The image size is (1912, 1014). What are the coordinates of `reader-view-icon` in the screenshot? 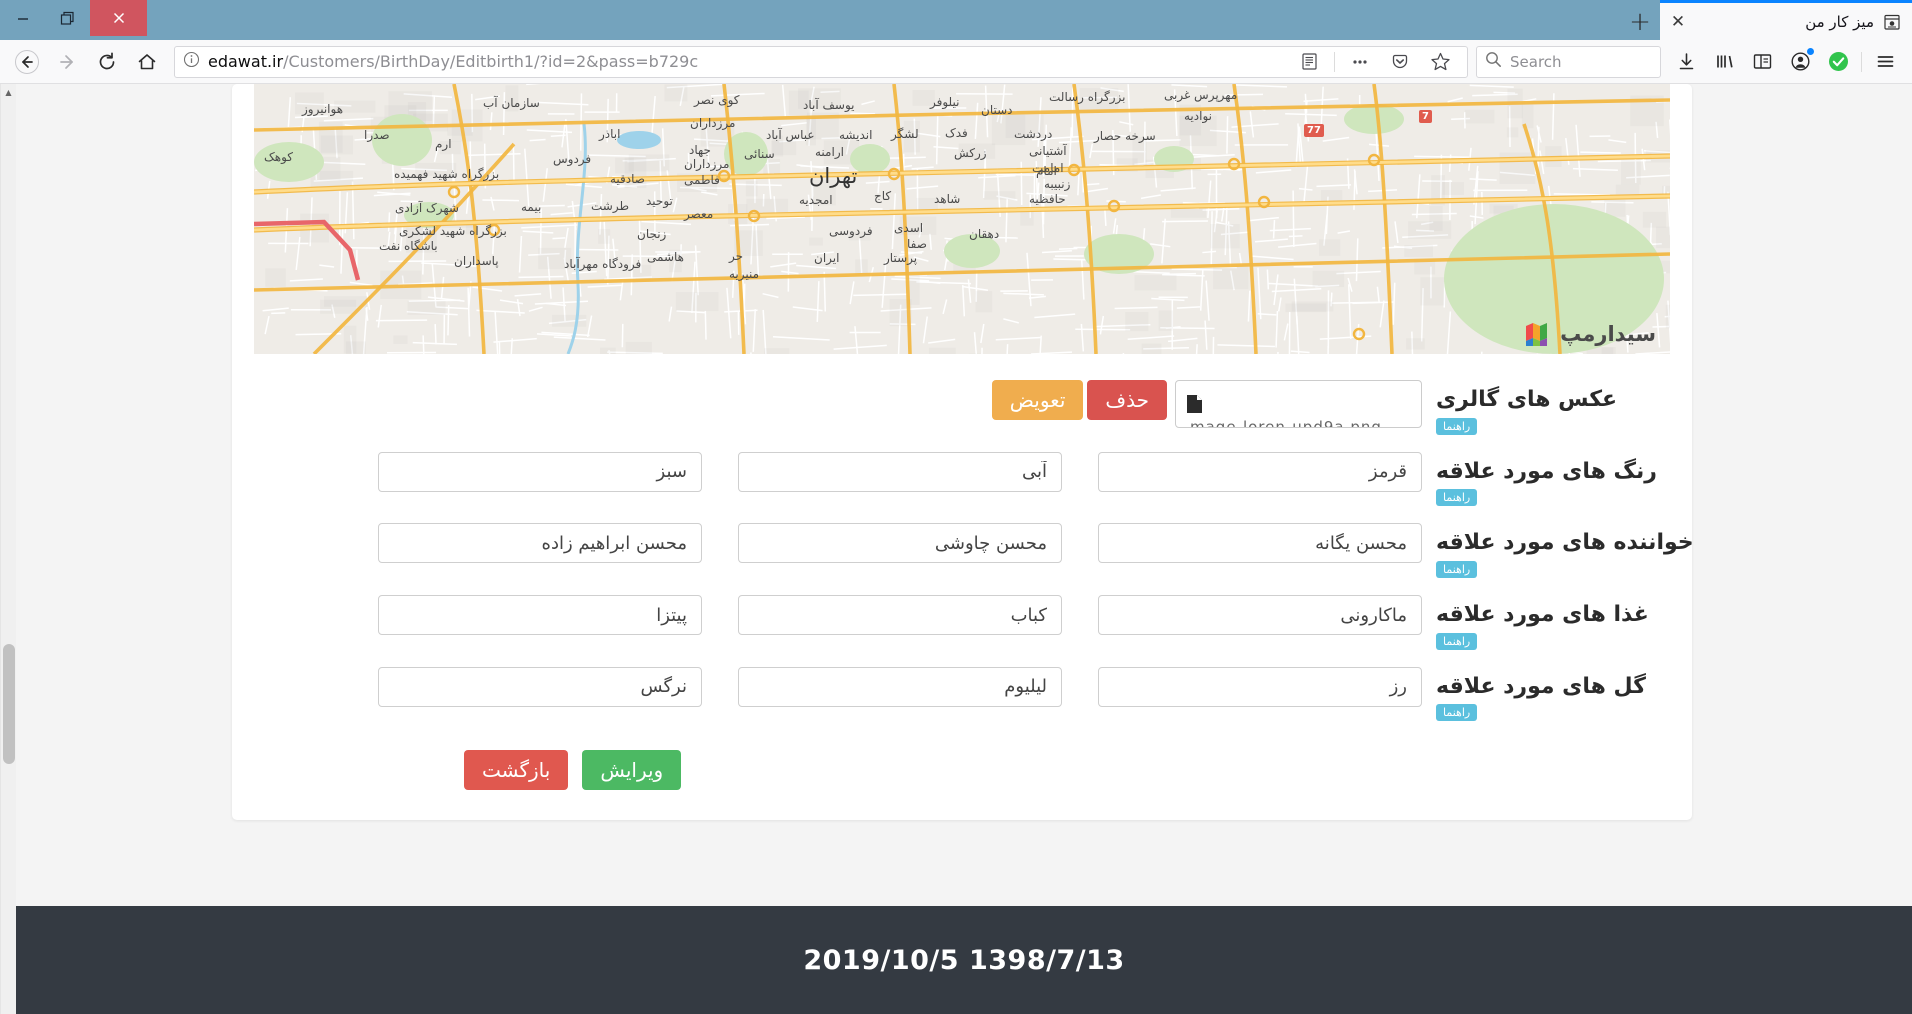 It's located at (1309, 62).